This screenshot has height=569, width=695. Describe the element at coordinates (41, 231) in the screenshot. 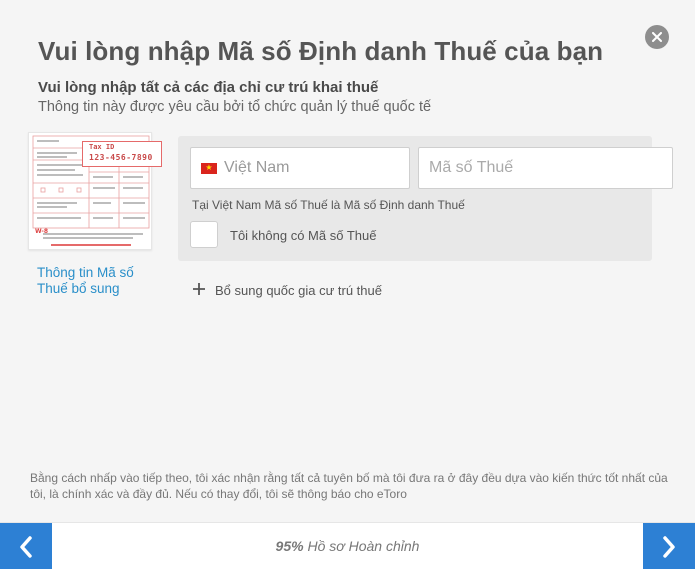

I see `svg-text: W-8` at that location.